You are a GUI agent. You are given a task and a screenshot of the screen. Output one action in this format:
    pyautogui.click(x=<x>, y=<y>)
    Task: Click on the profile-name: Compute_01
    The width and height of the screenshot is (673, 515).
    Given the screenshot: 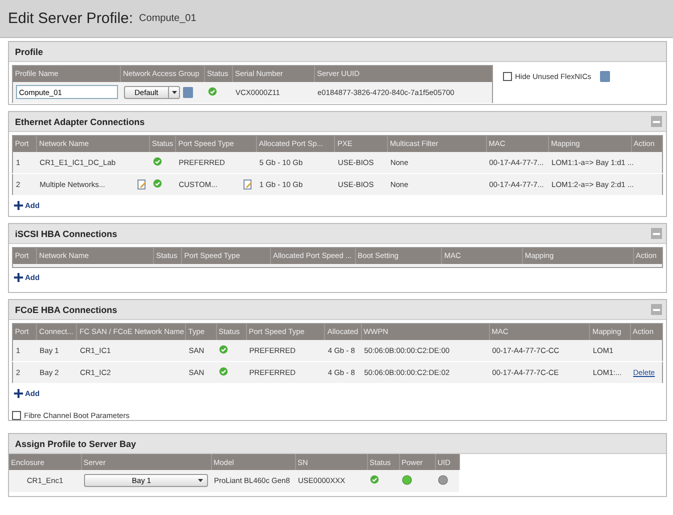 What is the action you would take?
    pyautogui.click(x=167, y=18)
    